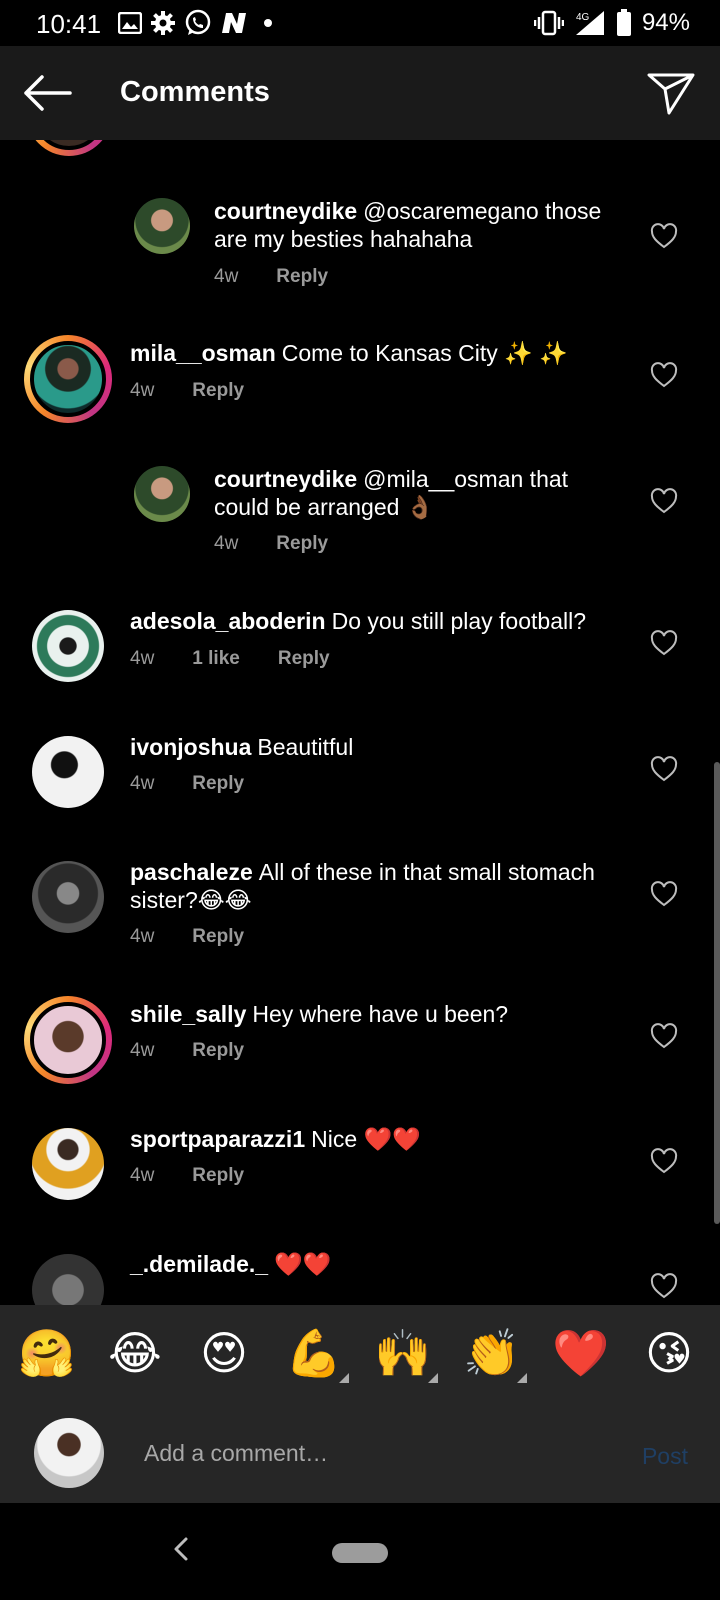 The image size is (720, 1600). What do you see at coordinates (360, 23) in the screenshot?
I see `status-bar: 10:41 4G 94%` at bounding box center [360, 23].